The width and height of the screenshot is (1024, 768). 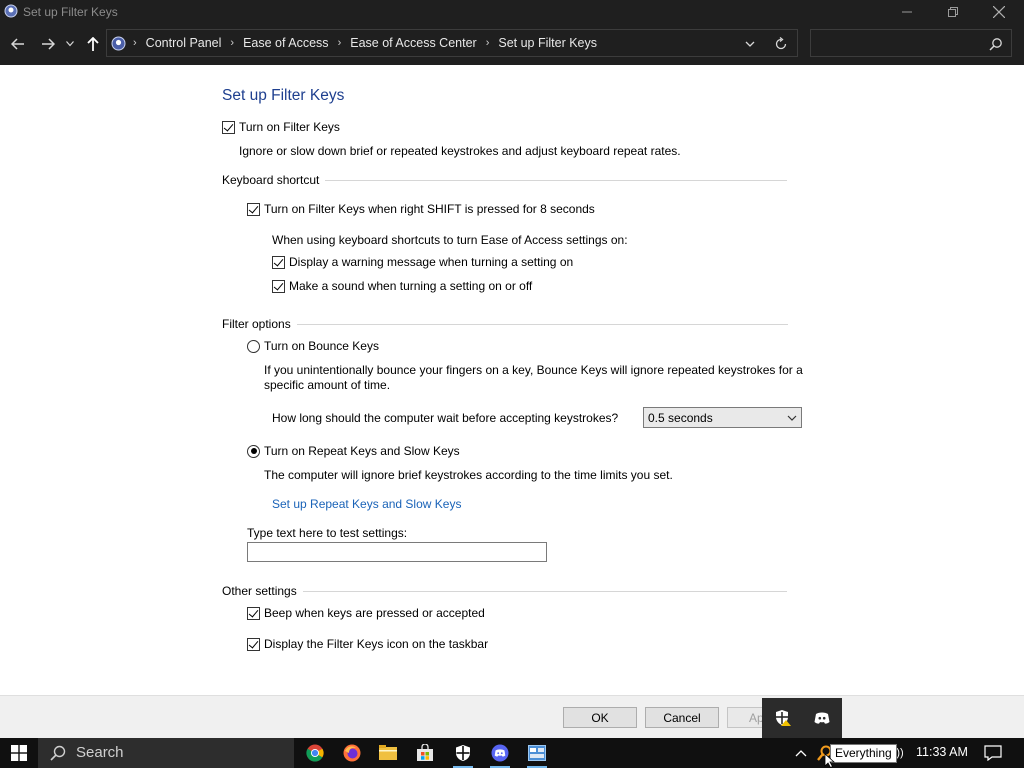 I want to click on control-panel-app-icon, so click(x=537, y=753).